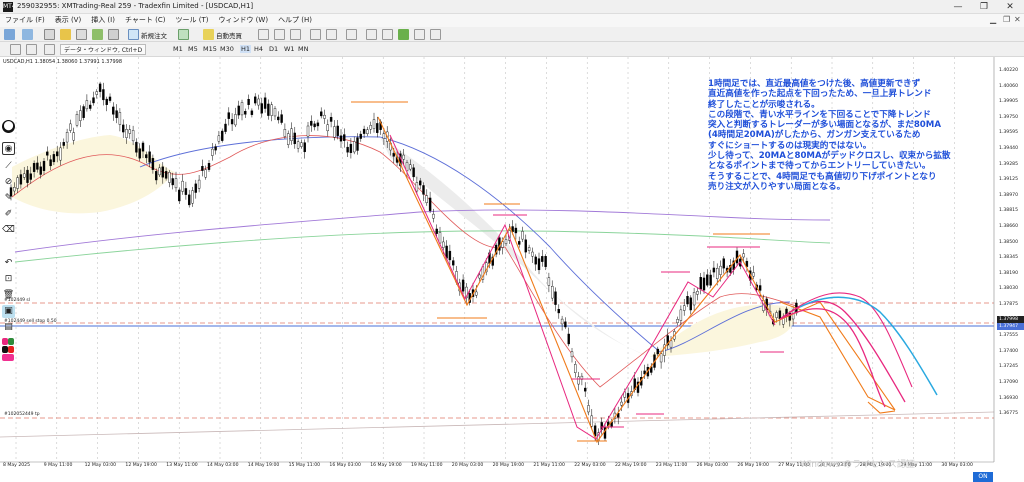  I want to click on ban-icon: ⊘, so click(8, 182).